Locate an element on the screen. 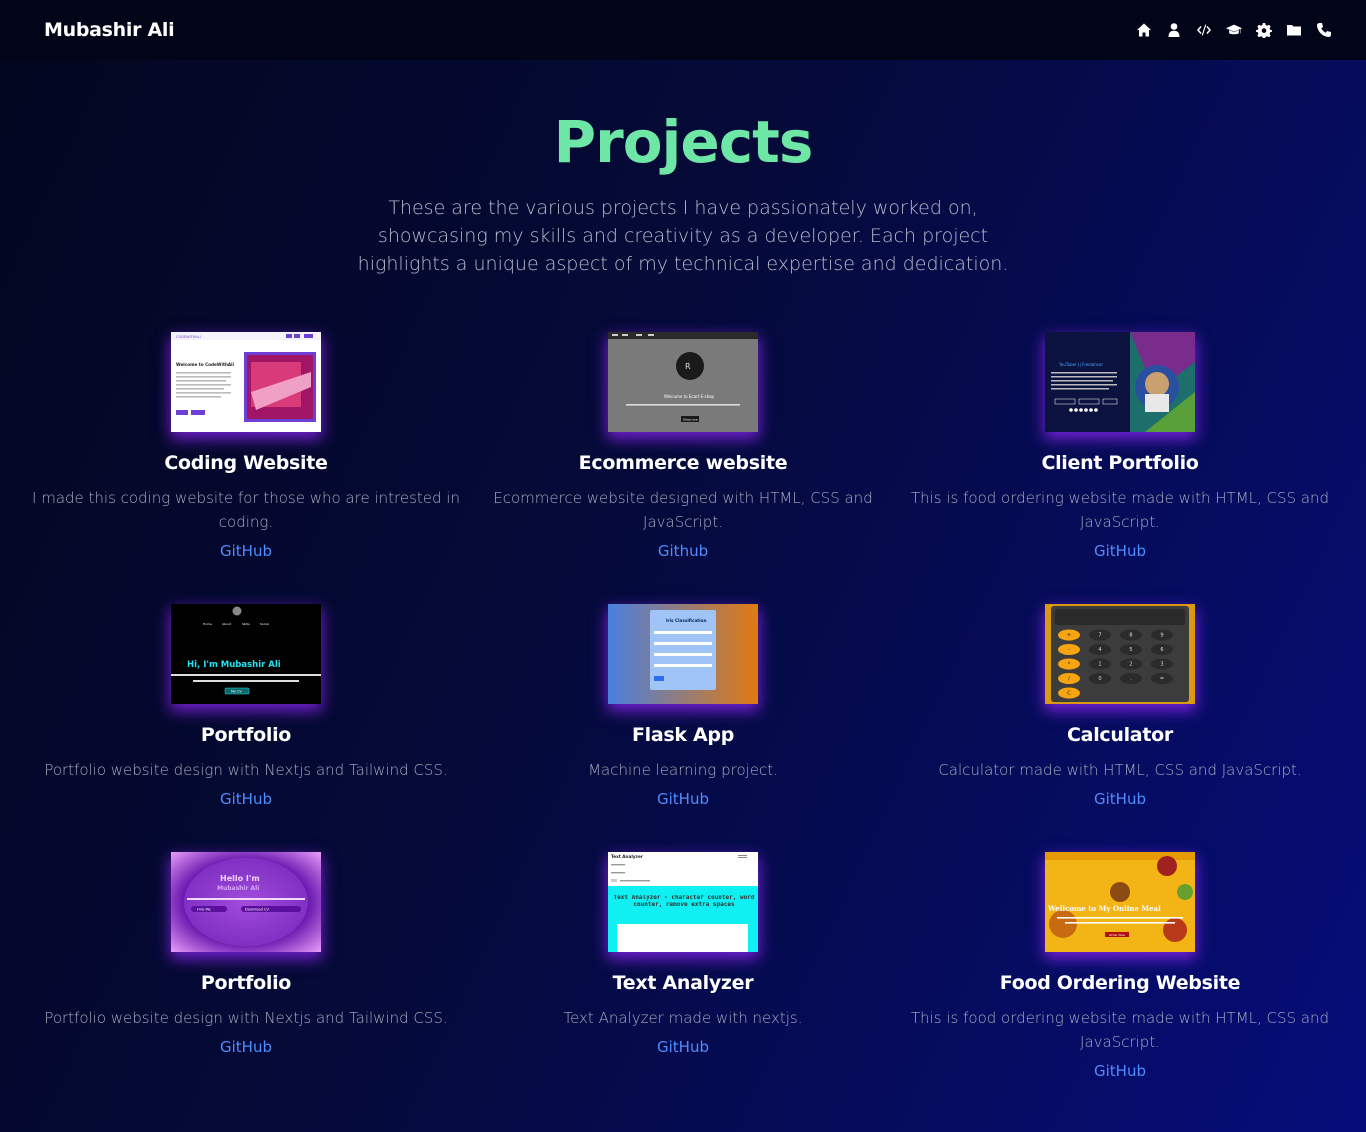 The width and height of the screenshot is (1366, 1132). navbar: Mubashir Ali is located at coordinates (683, 30).